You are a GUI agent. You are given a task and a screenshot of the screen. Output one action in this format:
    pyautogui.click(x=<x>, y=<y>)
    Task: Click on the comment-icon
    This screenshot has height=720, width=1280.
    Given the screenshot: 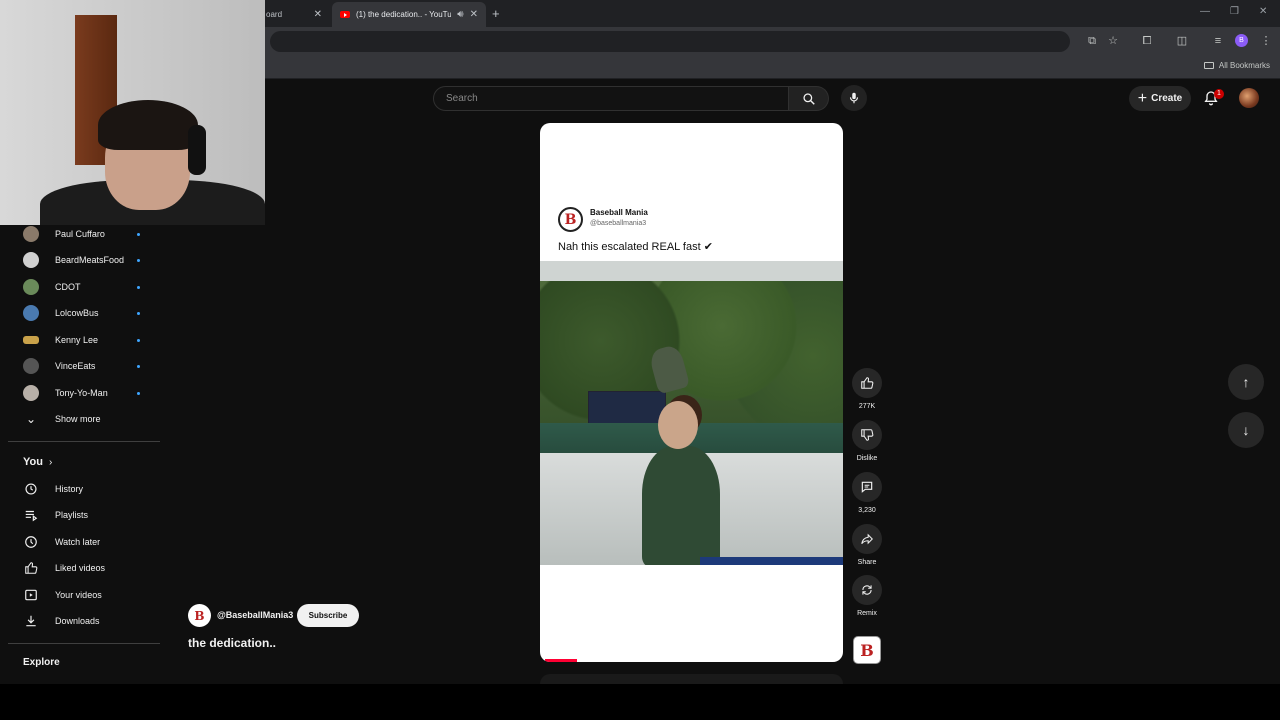 What is the action you would take?
    pyautogui.click(x=867, y=487)
    